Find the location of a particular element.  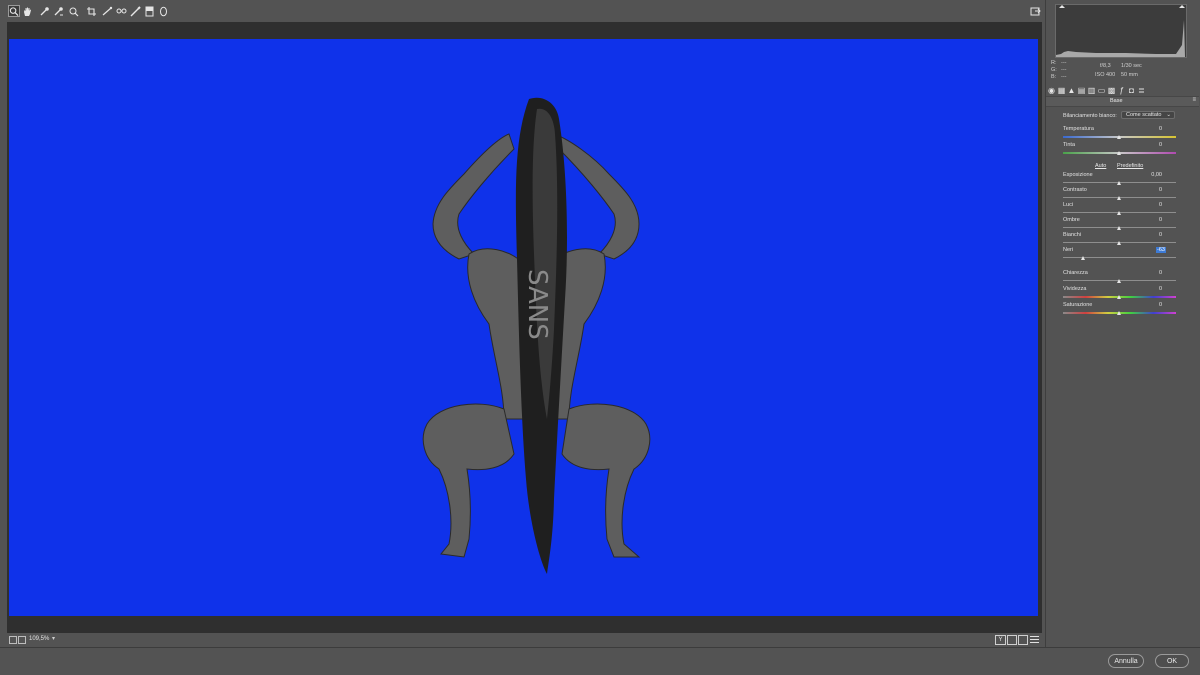

ok-button-label: OK is located at coordinates (1172, 661).